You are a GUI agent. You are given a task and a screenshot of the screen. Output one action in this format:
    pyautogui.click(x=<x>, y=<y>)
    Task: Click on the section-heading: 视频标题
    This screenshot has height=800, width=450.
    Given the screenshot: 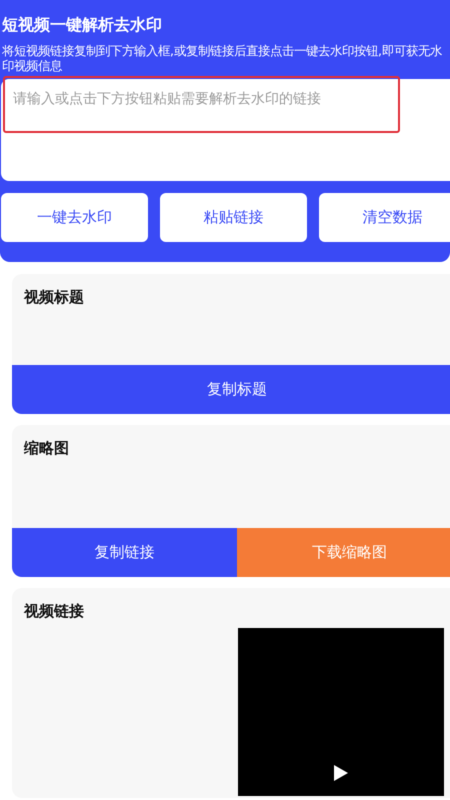 What is the action you would take?
    pyautogui.click(x=53, y=297)
    